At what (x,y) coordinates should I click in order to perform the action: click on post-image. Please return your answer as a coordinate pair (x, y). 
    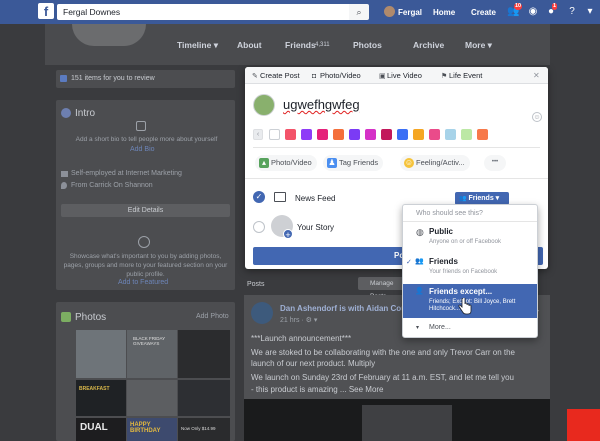
    Looking at the image, I should click on (397, 420).